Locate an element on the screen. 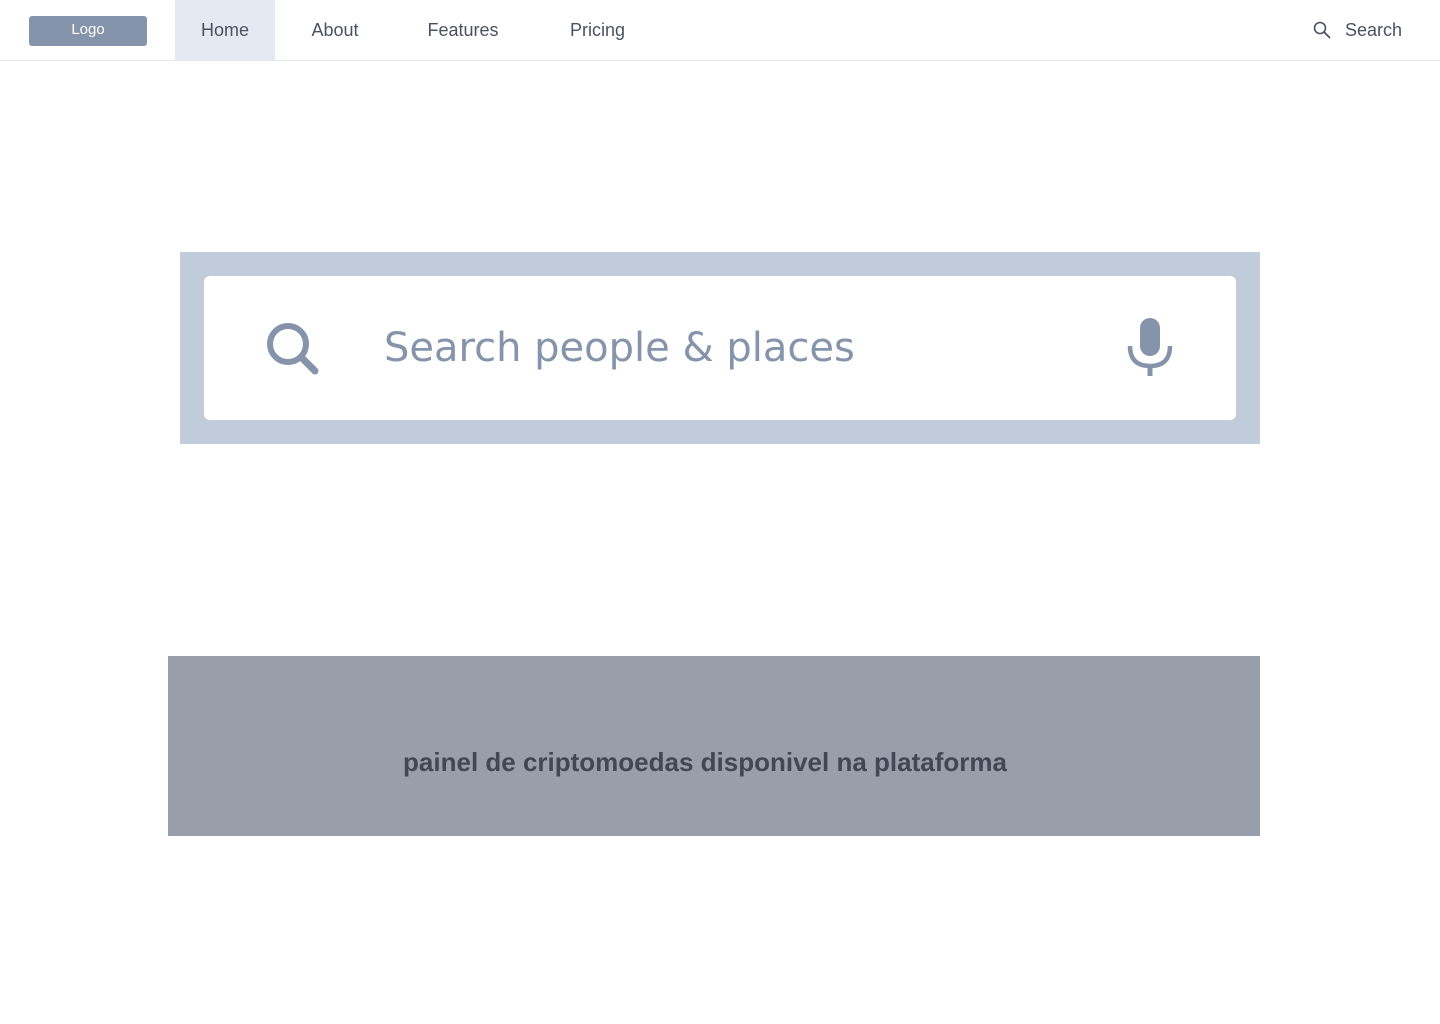 This screenshot has height=1024, width=1440. nav-item-pricing: Pricing is located at coordinates (597, 30).